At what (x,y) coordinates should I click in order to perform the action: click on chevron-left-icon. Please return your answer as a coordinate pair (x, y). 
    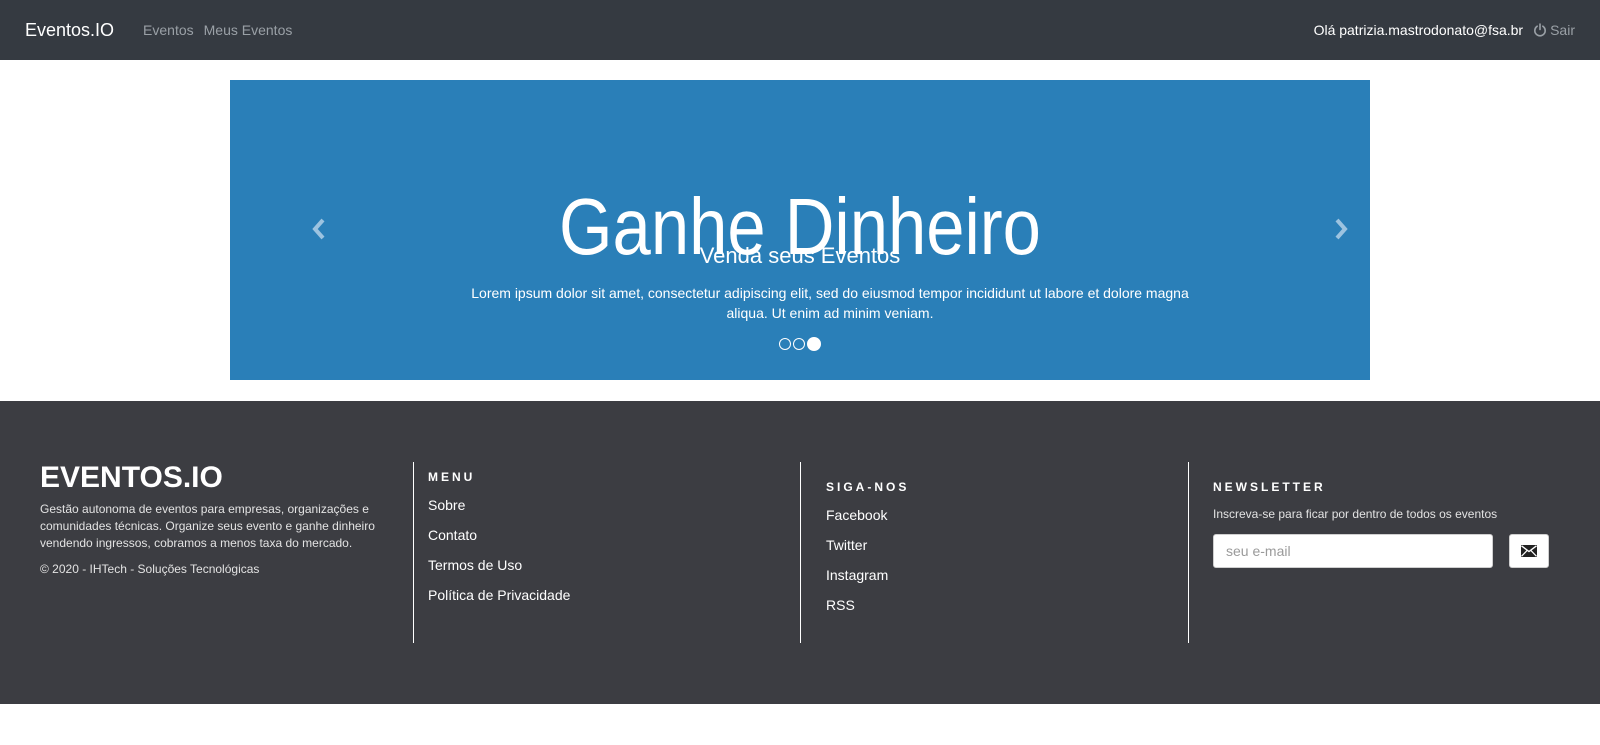
    Looking at the image, I should click on (318, 229).